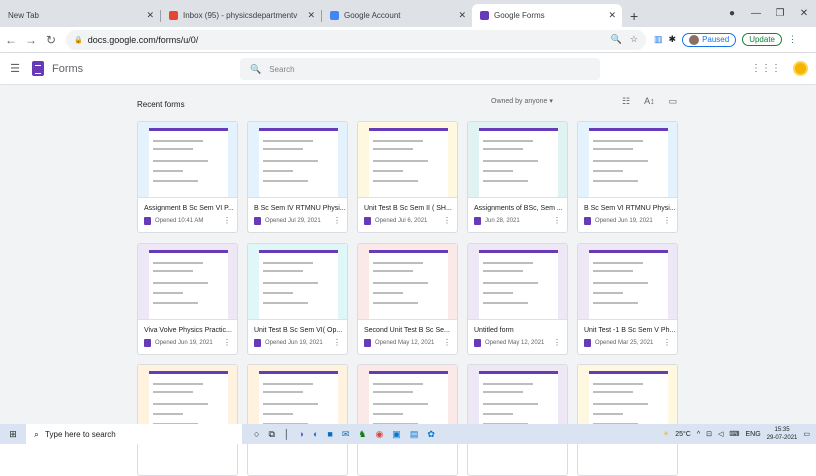 The height and width of the screenshot is (476, 816). What do you see at coordinates (804, 13) in the screenshot?
I see `close-window-icon: ✕` at bounding box center [804, 13].